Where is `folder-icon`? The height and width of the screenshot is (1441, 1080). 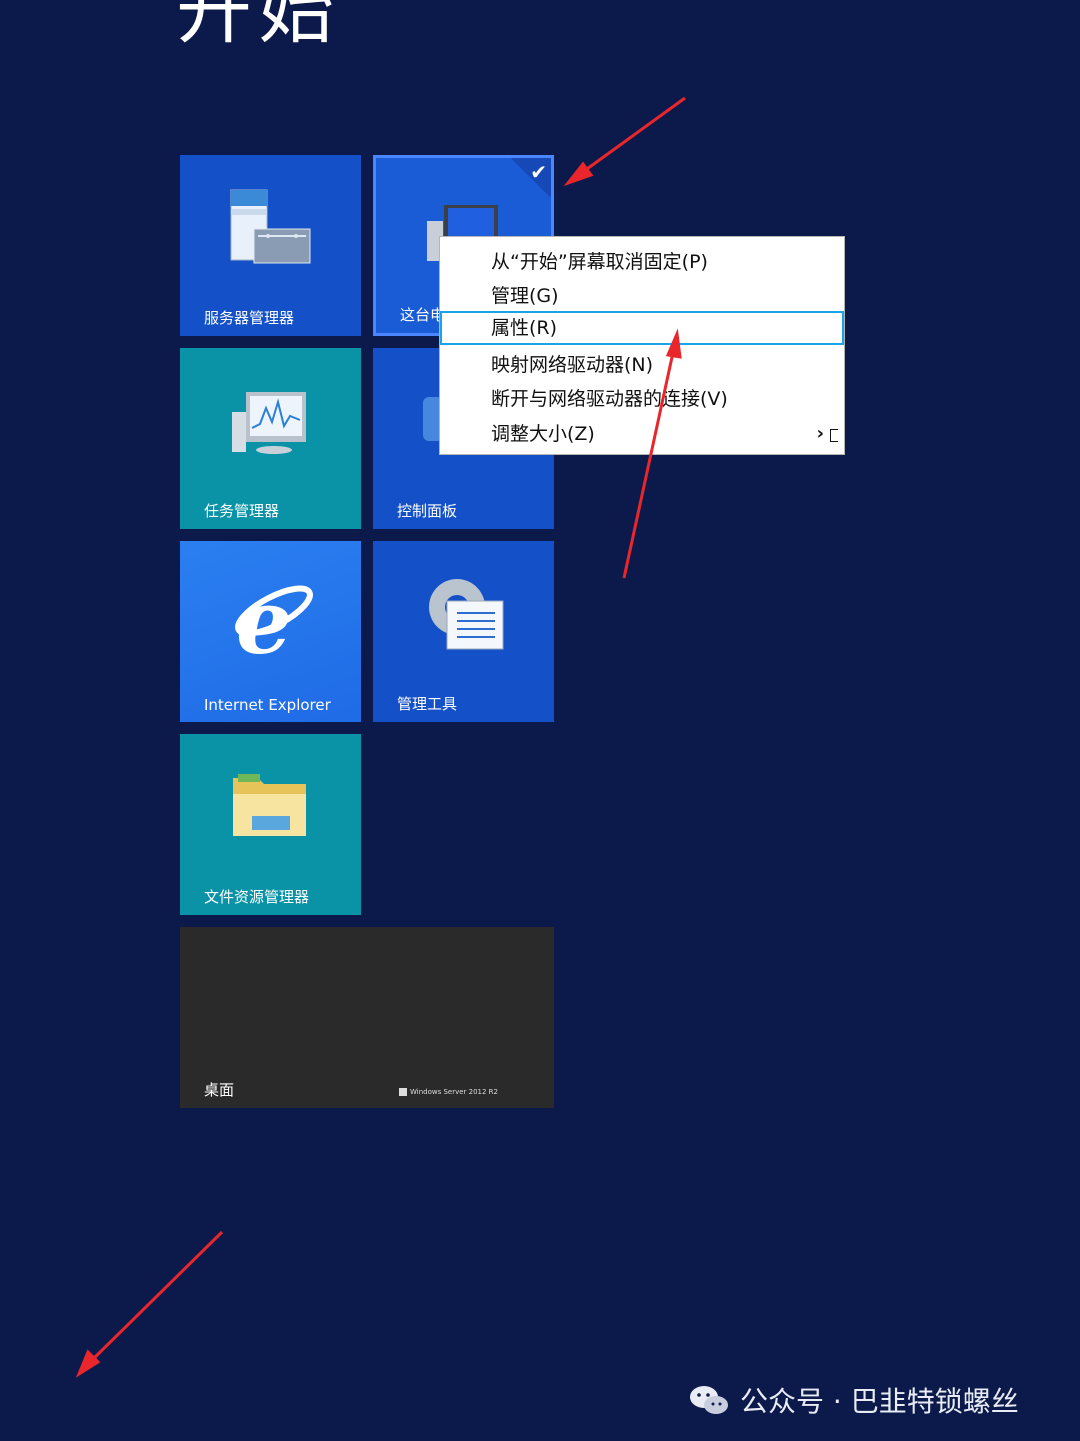
folder-icon is located at coordinates (269, 805).